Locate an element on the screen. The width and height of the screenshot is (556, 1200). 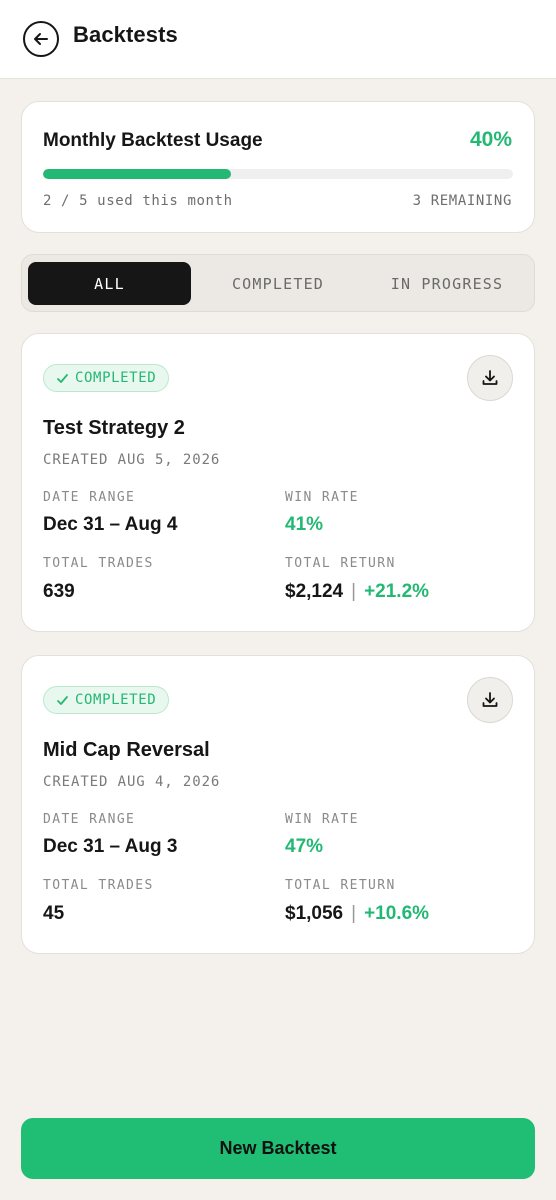
backtest-created: CREATED AUG 5, 2026 is located at coordinates (132, 460).